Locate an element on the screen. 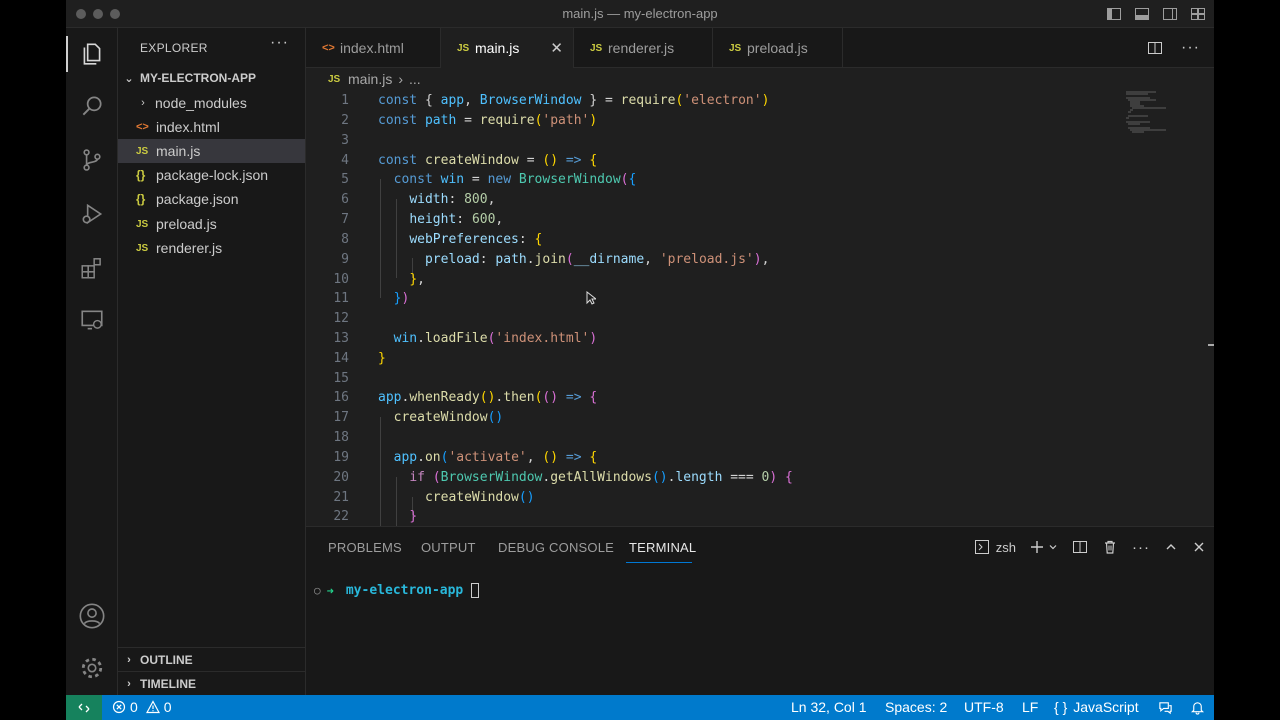 The image size is (1280, 720). accounts-activity is located at coordinates (92, 616).